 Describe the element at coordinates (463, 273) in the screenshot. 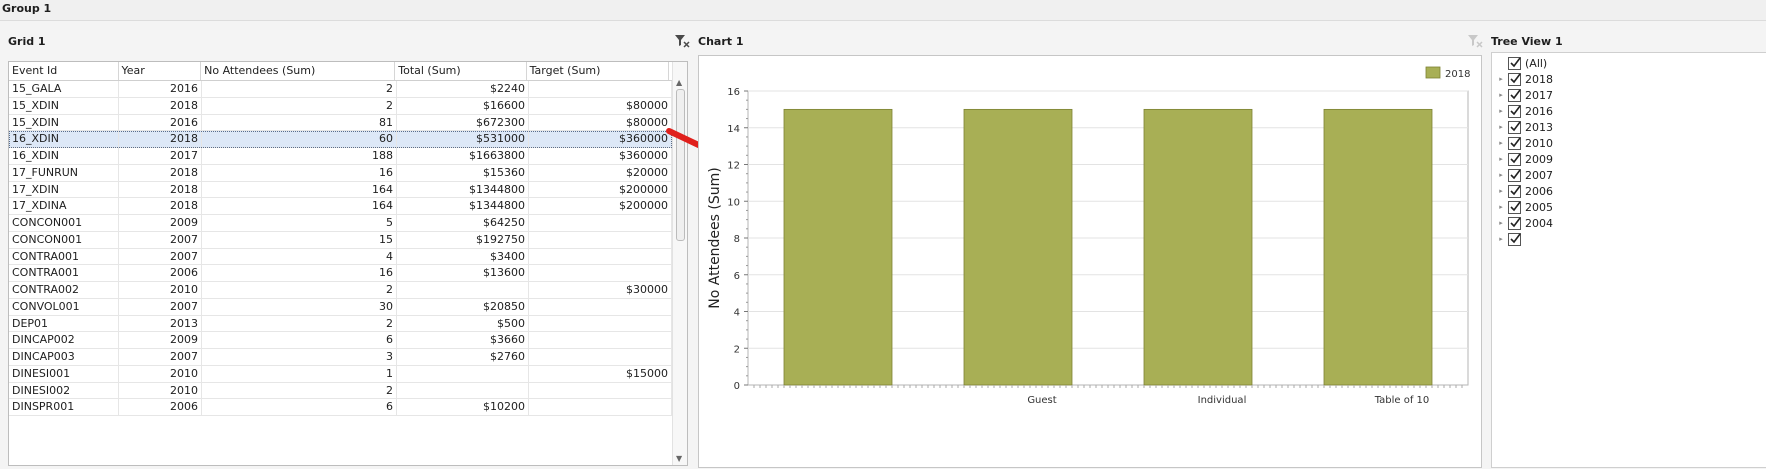

I see `table-cell: $13600` at that location.